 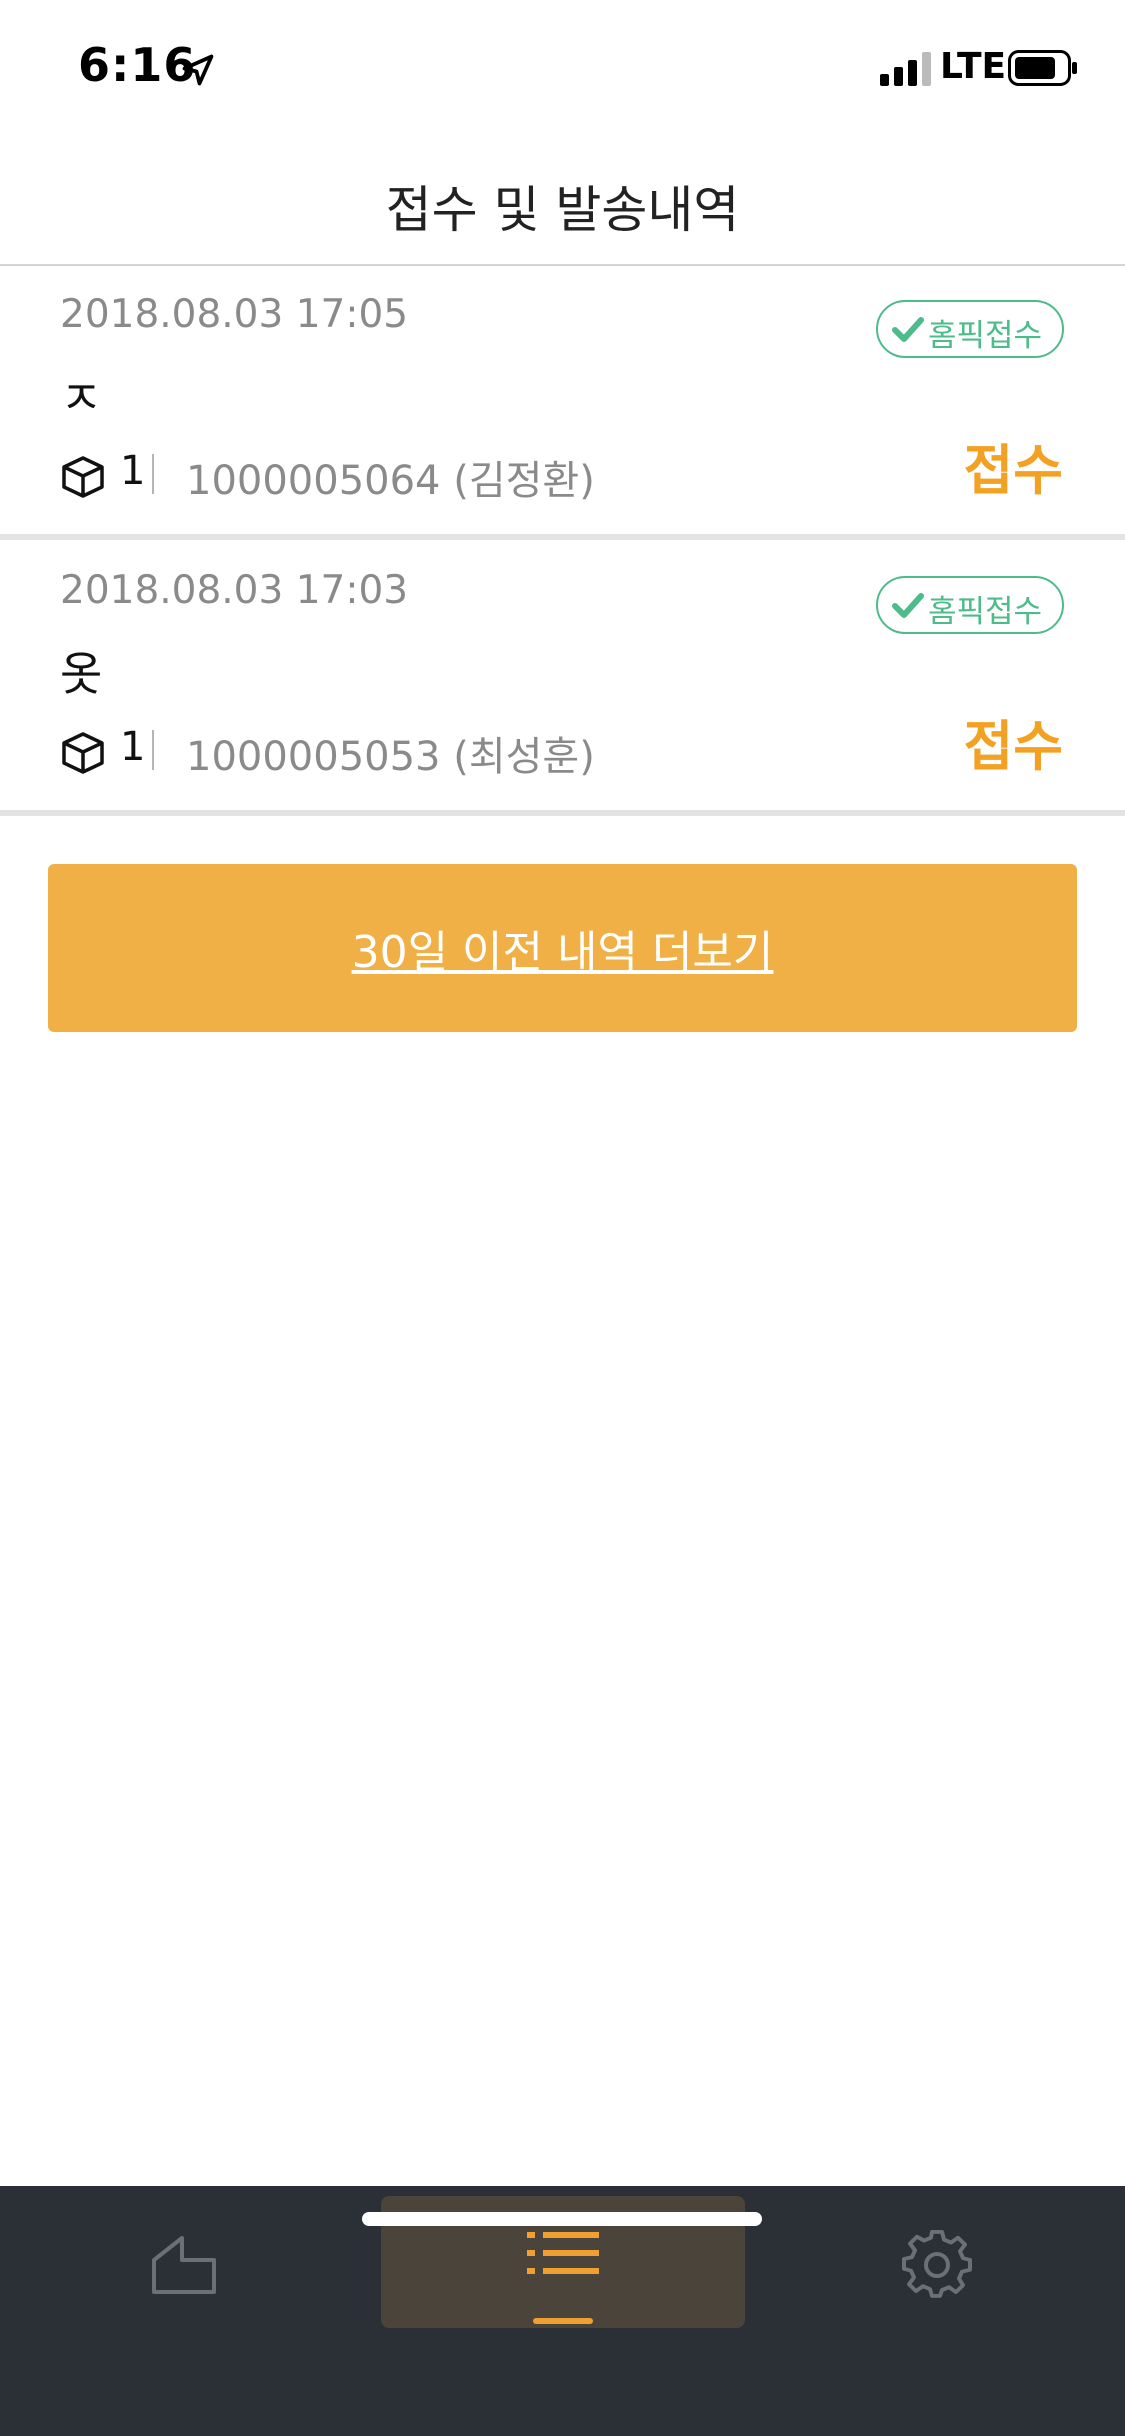 What do you see at coordinates (937, 2264) in the screenshot?
I see `gear-icon` at bounding box center [937, 2264].